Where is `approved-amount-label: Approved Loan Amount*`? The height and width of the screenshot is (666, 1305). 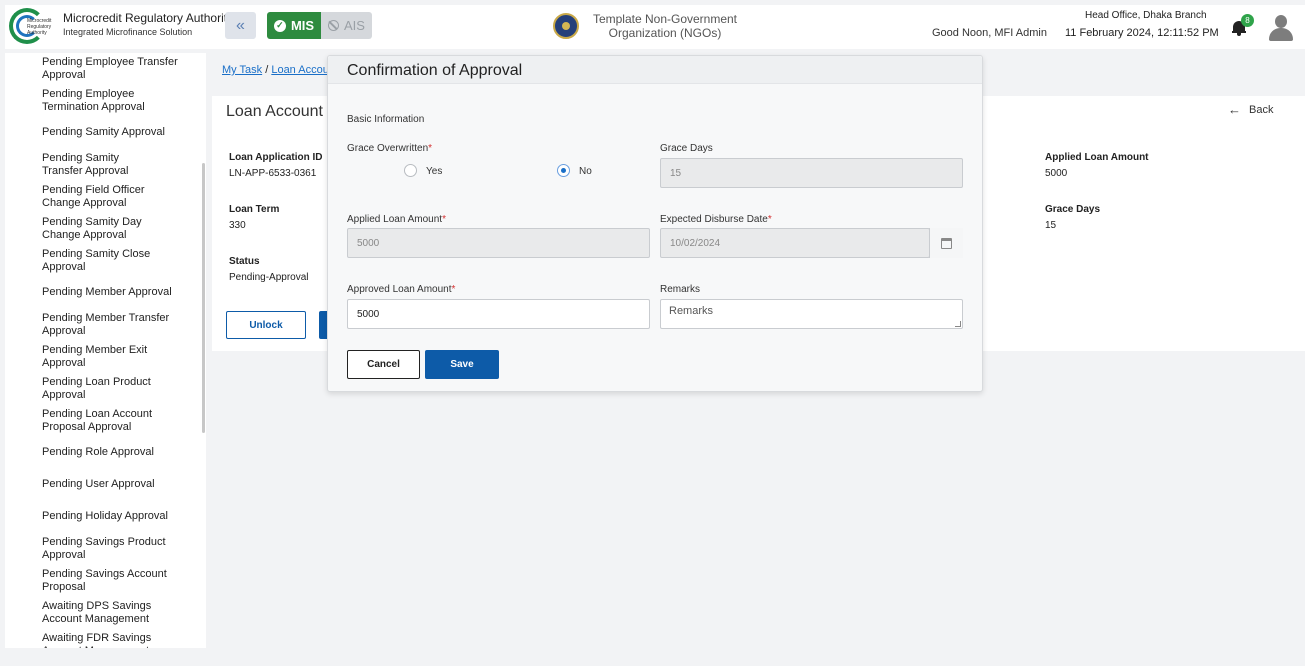
approved-amount-label: Approved Loan Amount* is located at coordinates (401, 289).